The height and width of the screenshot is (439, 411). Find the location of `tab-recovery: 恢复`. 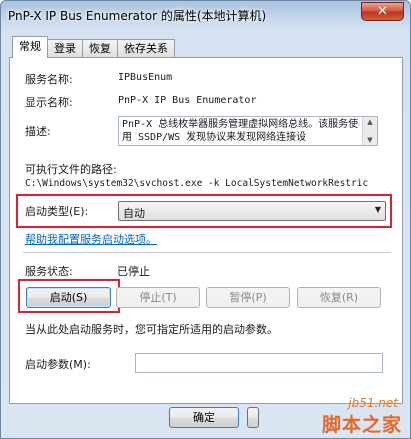

tab-recovery: 恢复 is located at coordinates (100, 48).